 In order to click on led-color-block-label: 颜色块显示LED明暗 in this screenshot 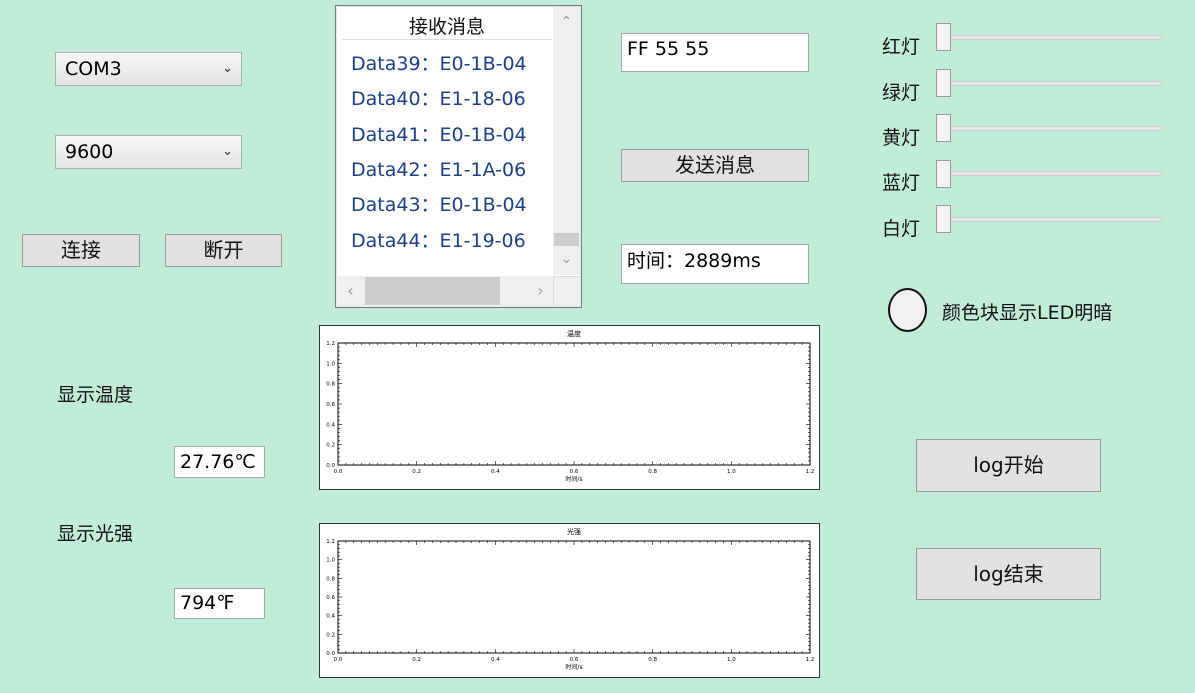, I will do `click(1027, 313)`.